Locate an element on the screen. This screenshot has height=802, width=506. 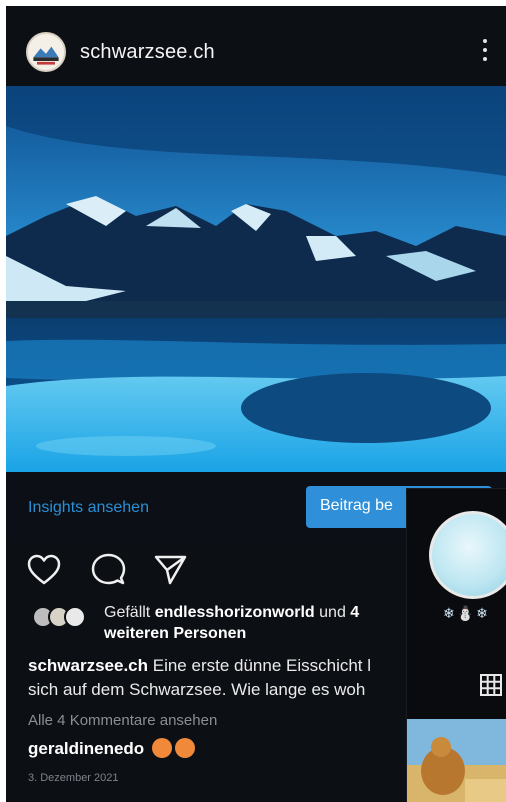
comment-icon is located at coordinates (108, 570).